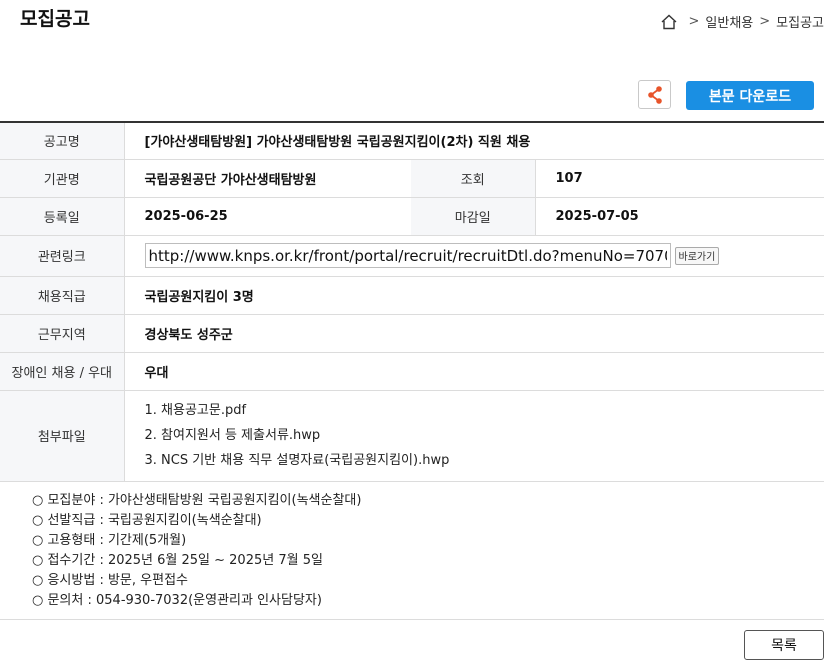 Image resolution: width=824 pixels, height=661 pixels. I want to click on go-link-button: 바로가기, so click(697, 255).